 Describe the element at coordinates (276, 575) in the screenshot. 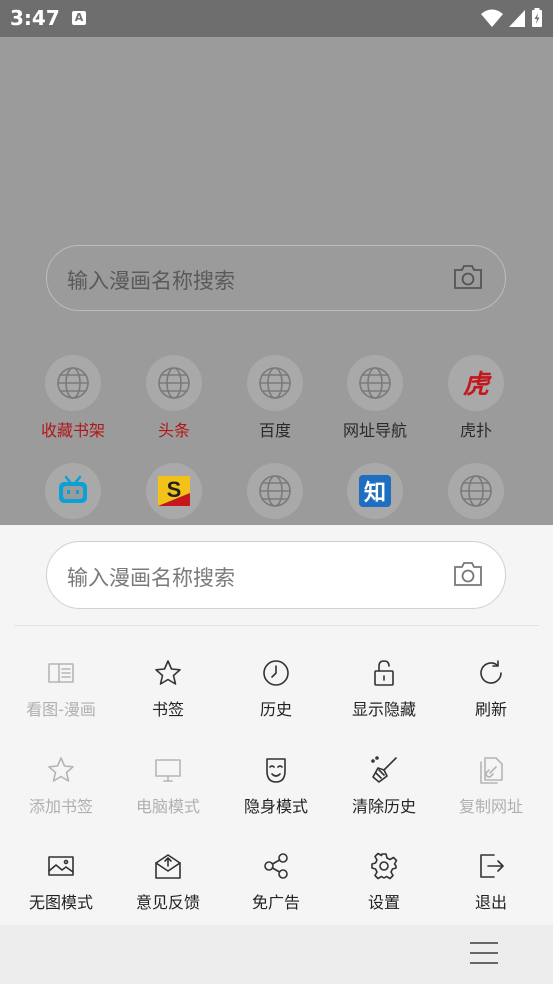

I see `search-input: 输入漫画名称搜索` at that location.